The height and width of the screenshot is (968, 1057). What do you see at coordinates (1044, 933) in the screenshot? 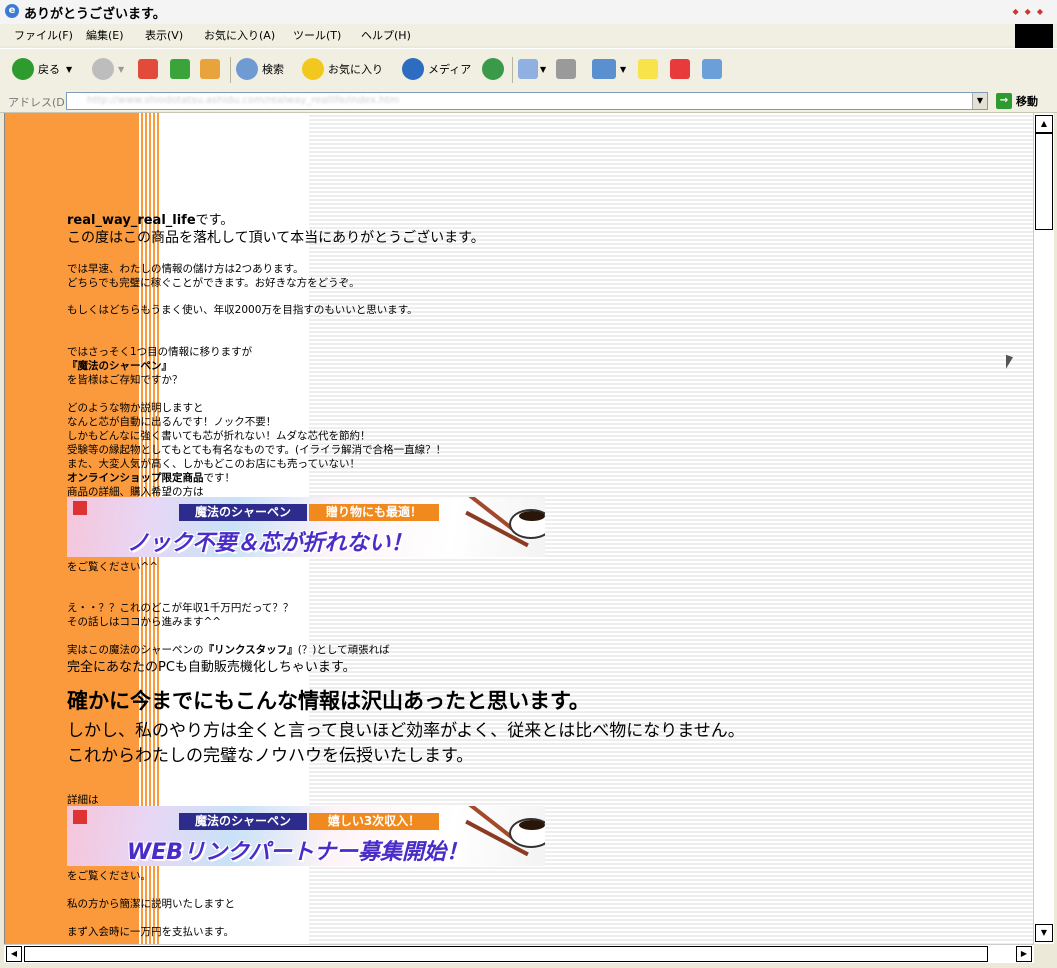
I see `scroll-down-icon: ▼` at bounding box center [1044, 933].